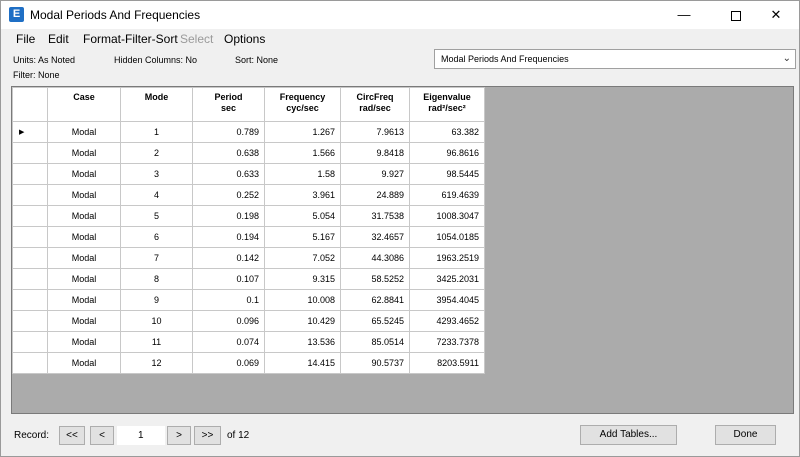 The width and height of the screenshot is (800, 457). I want to click on cell-eigenvalue: 1054.0185, so click(447, 237).